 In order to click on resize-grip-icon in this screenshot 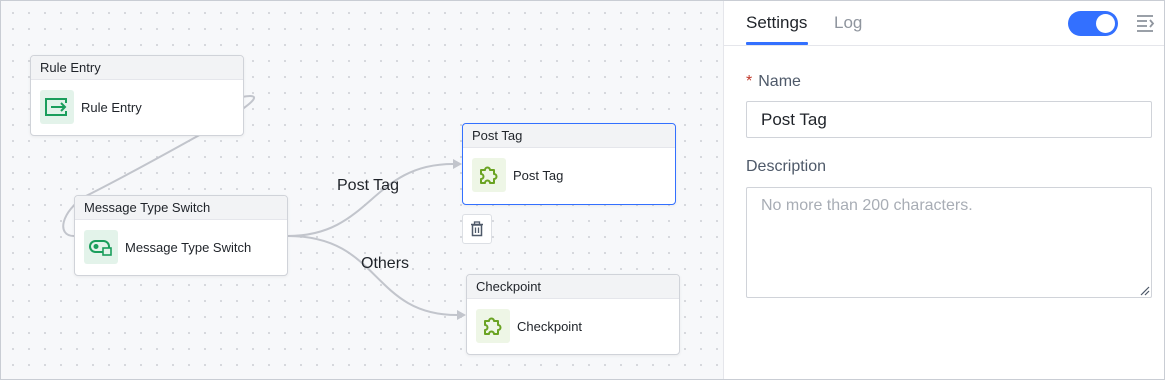, I will do `click(1144, 290)`.